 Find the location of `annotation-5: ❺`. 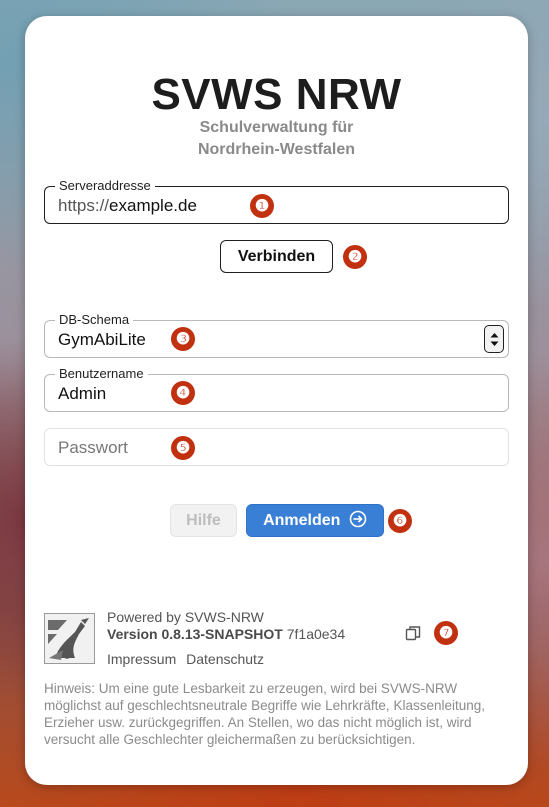

annotation-5: ❺ is located at coordinates (183, 448).